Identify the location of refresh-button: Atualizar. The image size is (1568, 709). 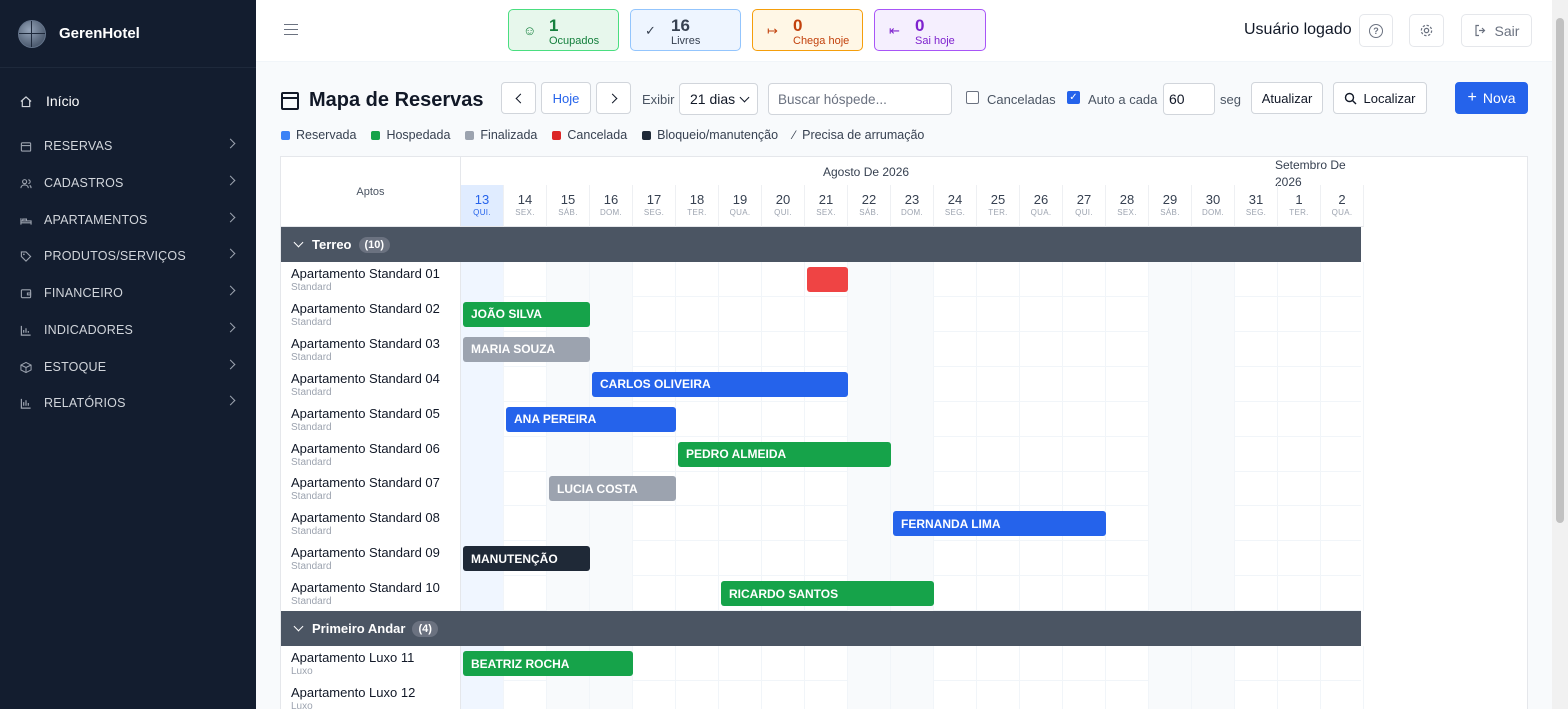
(1287, 98).